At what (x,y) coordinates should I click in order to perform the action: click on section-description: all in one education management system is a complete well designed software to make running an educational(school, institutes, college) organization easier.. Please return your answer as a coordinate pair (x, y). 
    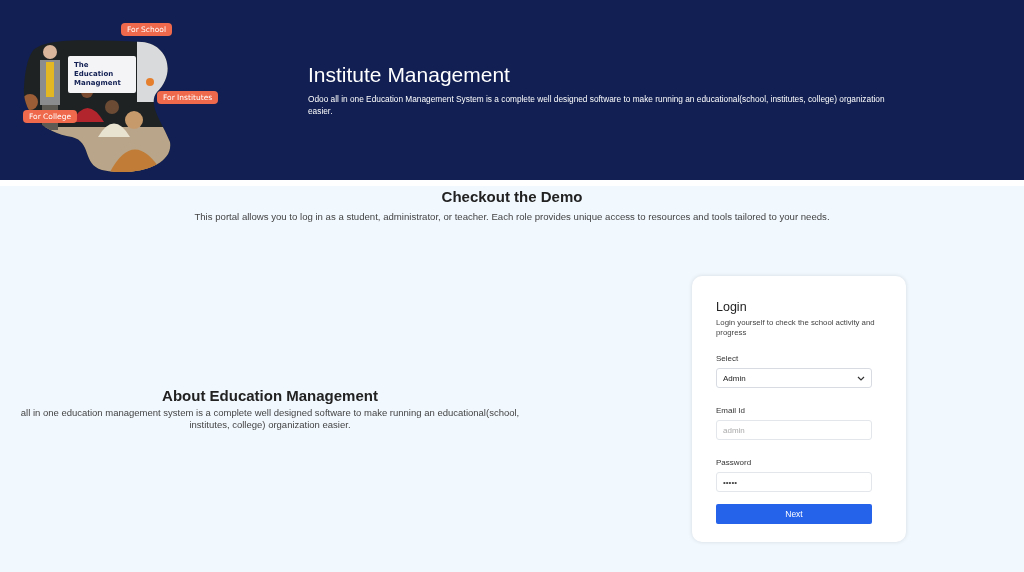
    Looking at the image, I should click on (270, 419).